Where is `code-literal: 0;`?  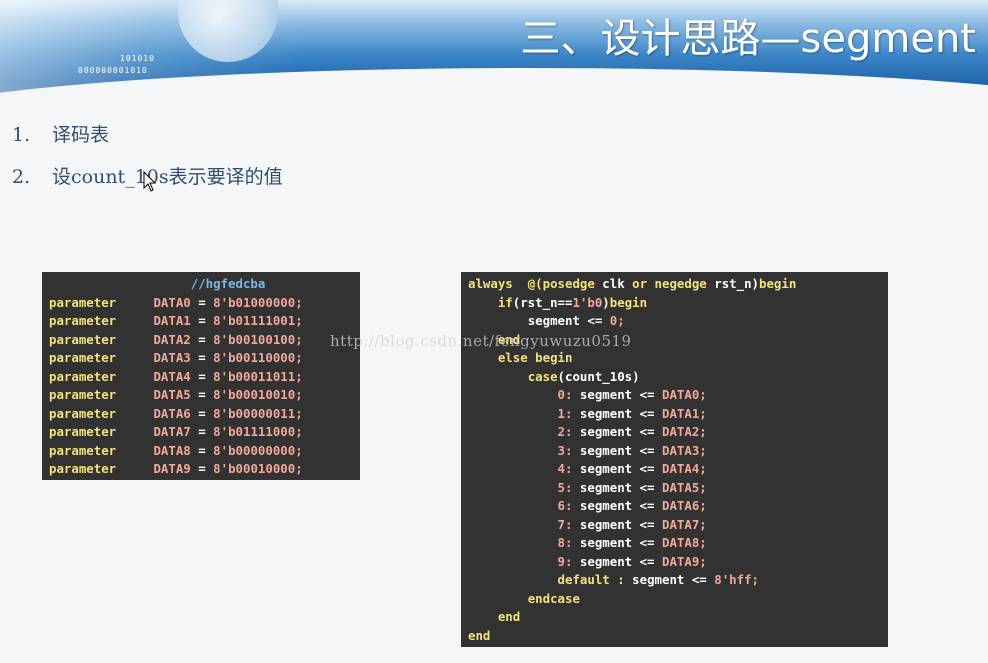
code-literal: 0; is located at coordinates (617, 320).